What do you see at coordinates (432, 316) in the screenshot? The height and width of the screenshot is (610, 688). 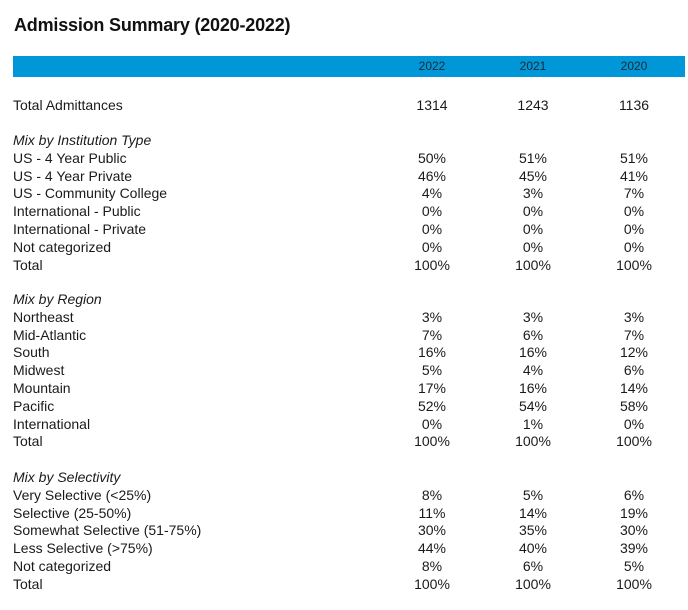 I see `cell-value-2022: 3%` at bounding box center [432, 316].